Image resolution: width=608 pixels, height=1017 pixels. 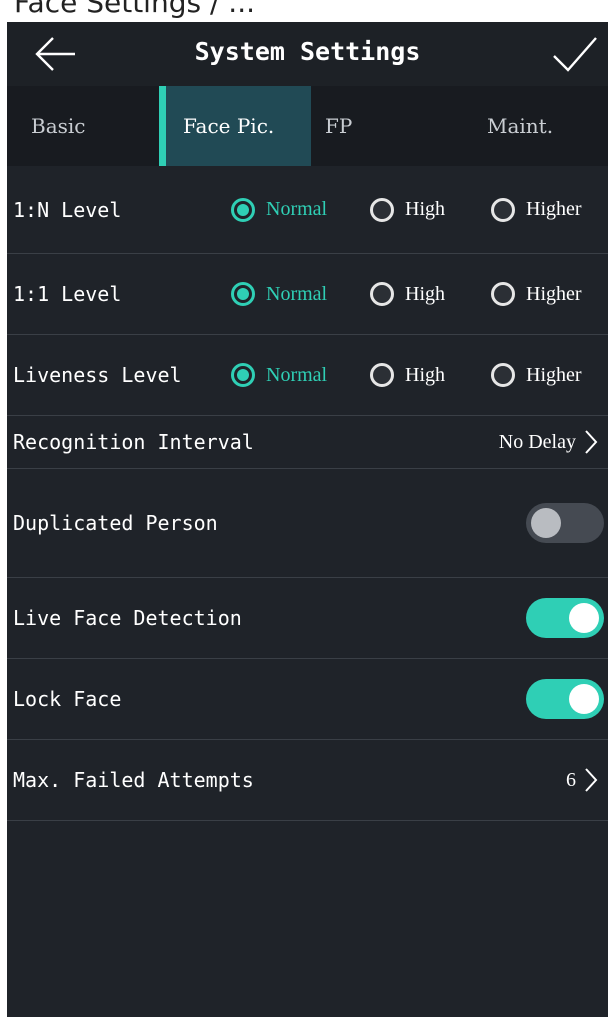 I want to click on row-label: Live Face Detection, so click(x=127, y=618).